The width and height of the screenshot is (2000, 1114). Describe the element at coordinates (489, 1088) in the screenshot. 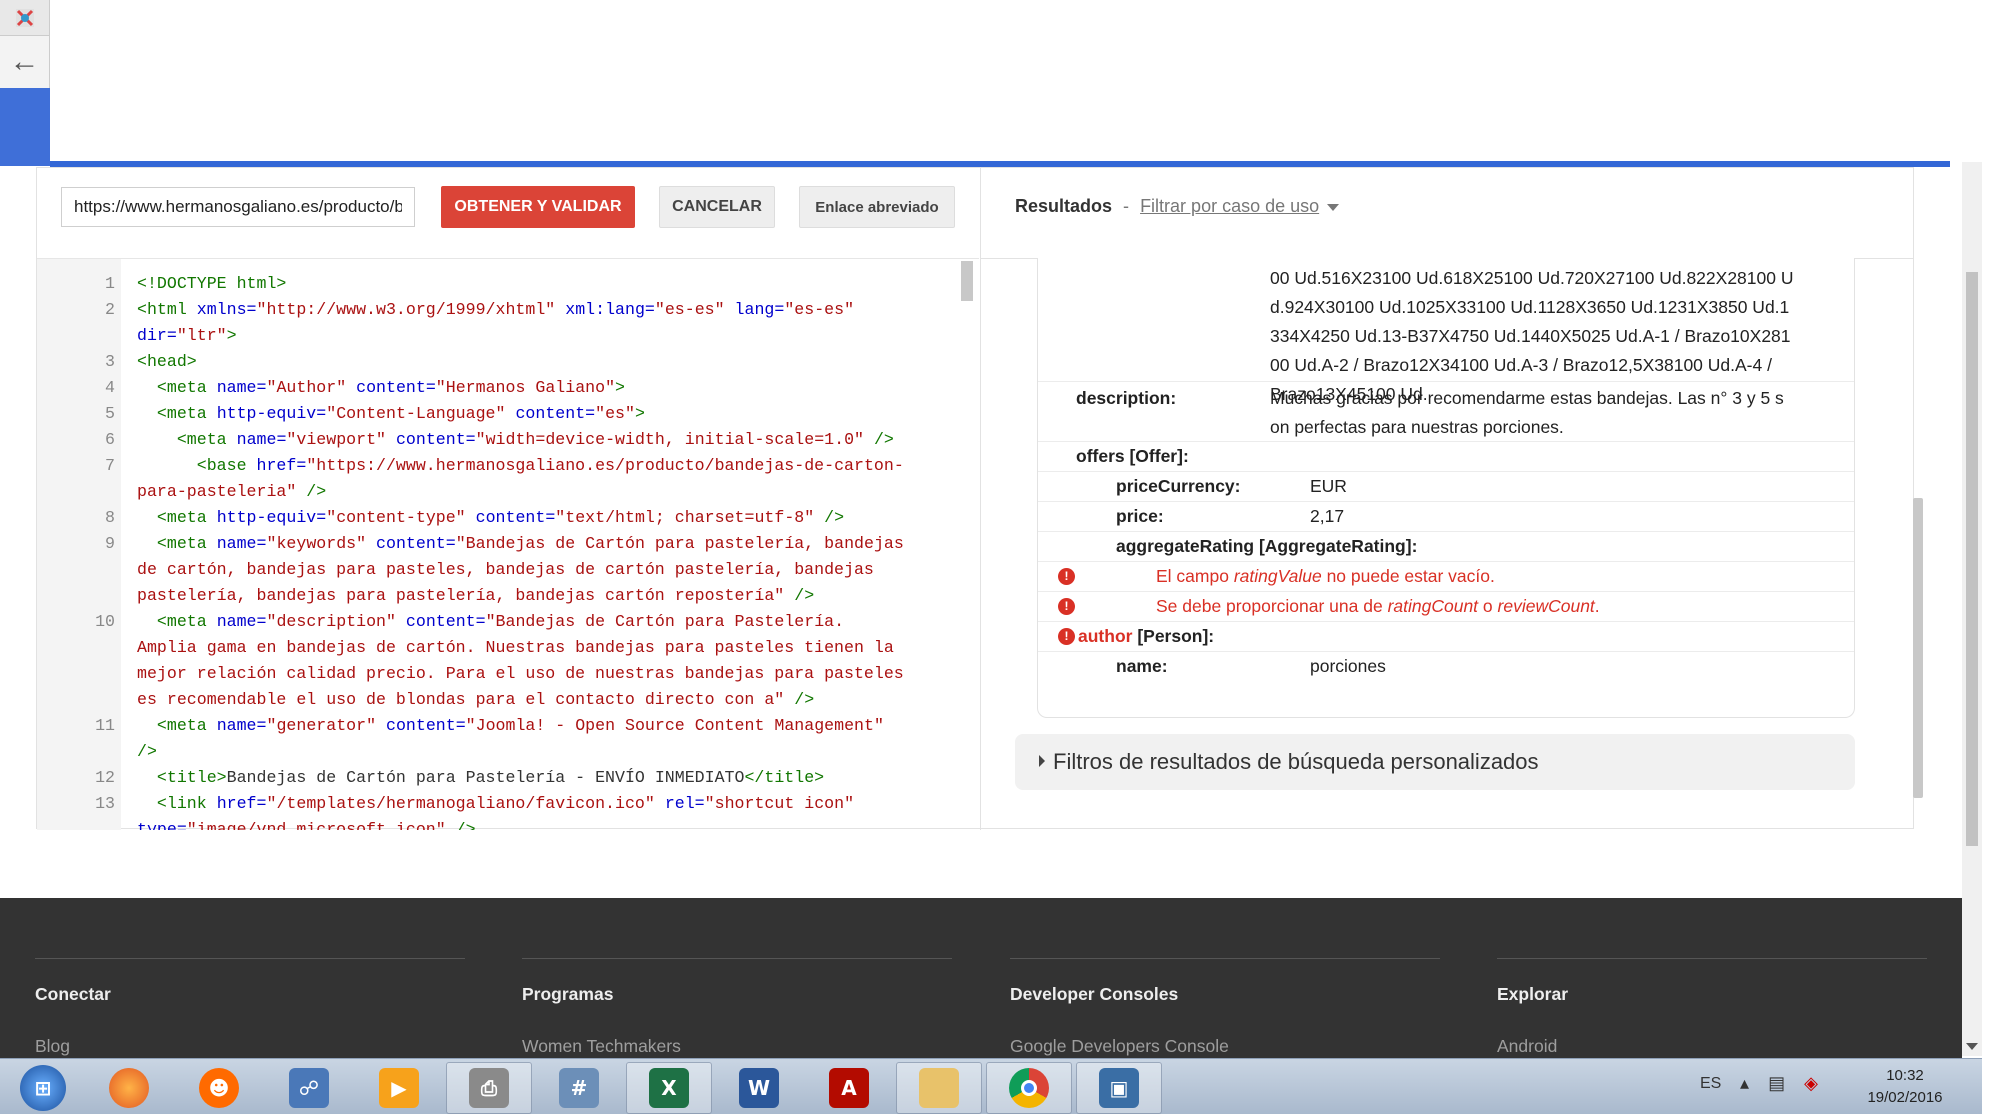

I see `taskbar-printer: ⎙` at that location.